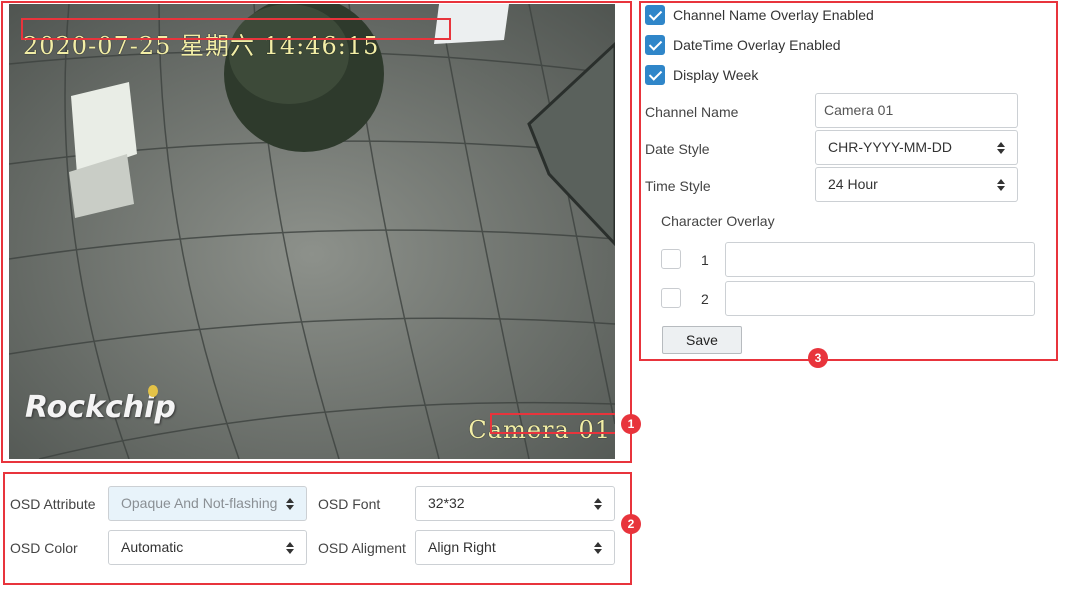 This screenshot has height=593, width=1080. What do you see at coordinates (671, 298) in the screenshot?
I see `overlay-2-checkbox` at bounding box center [671, 298].